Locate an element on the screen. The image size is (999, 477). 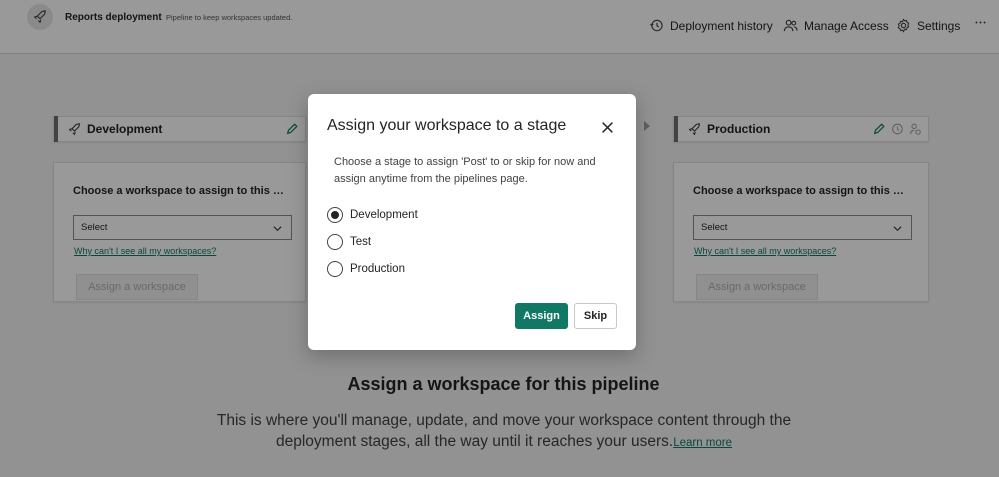
radio-label: Test is located at coordinates (361, 242).